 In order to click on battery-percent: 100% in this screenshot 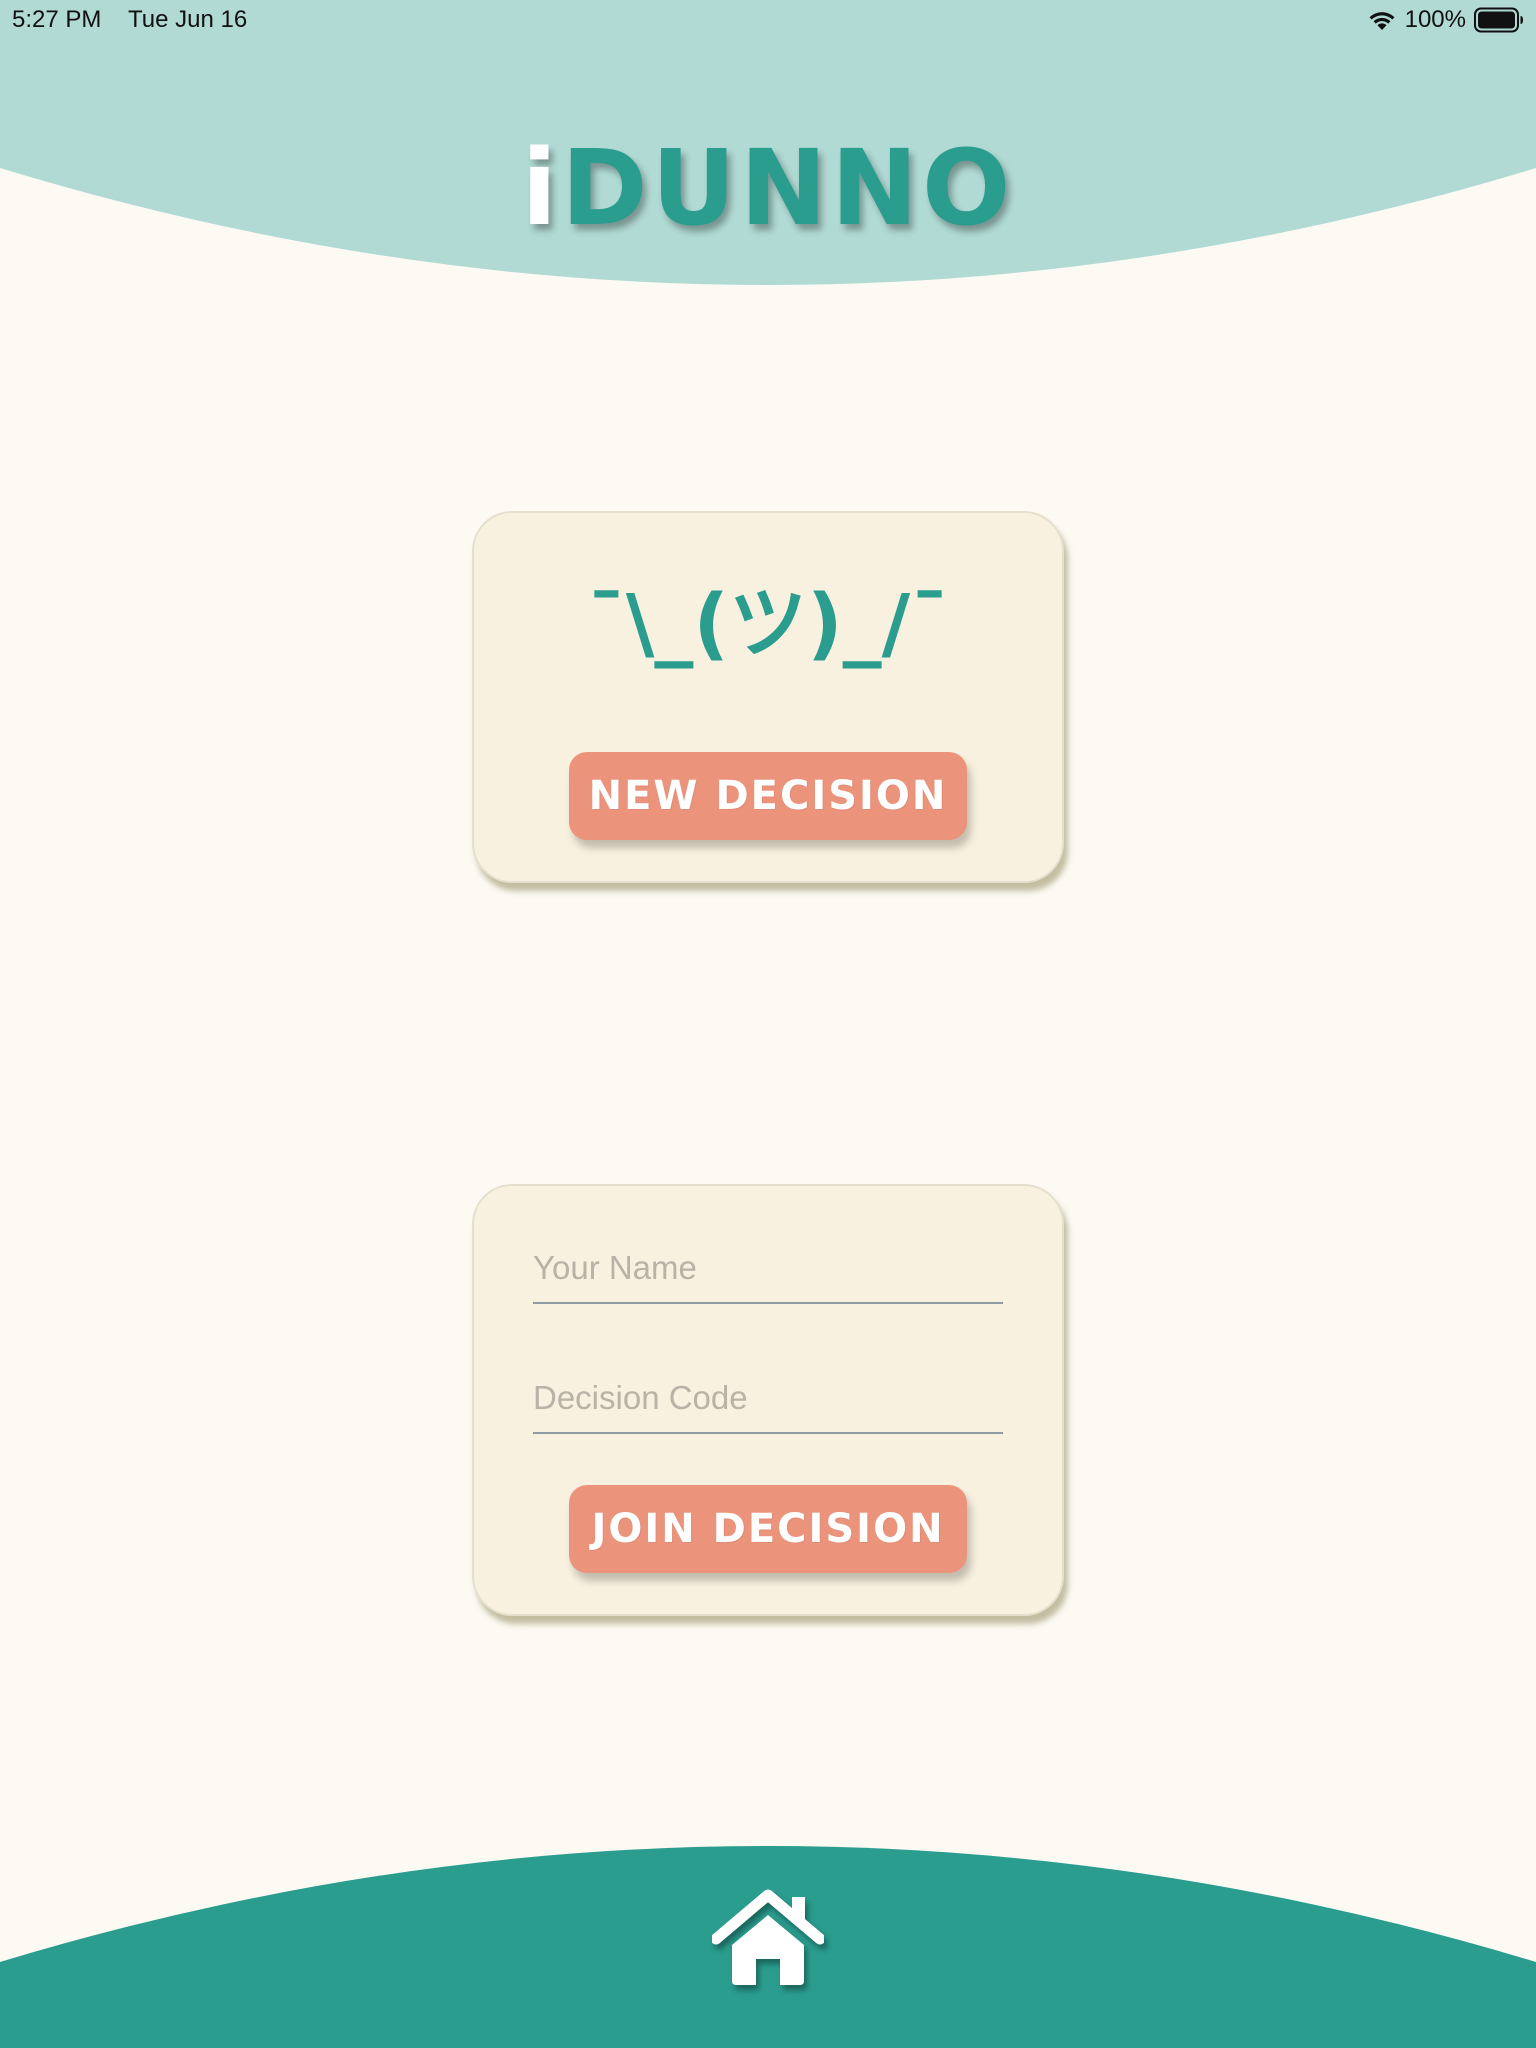, I will do `click(1435, 19)`.